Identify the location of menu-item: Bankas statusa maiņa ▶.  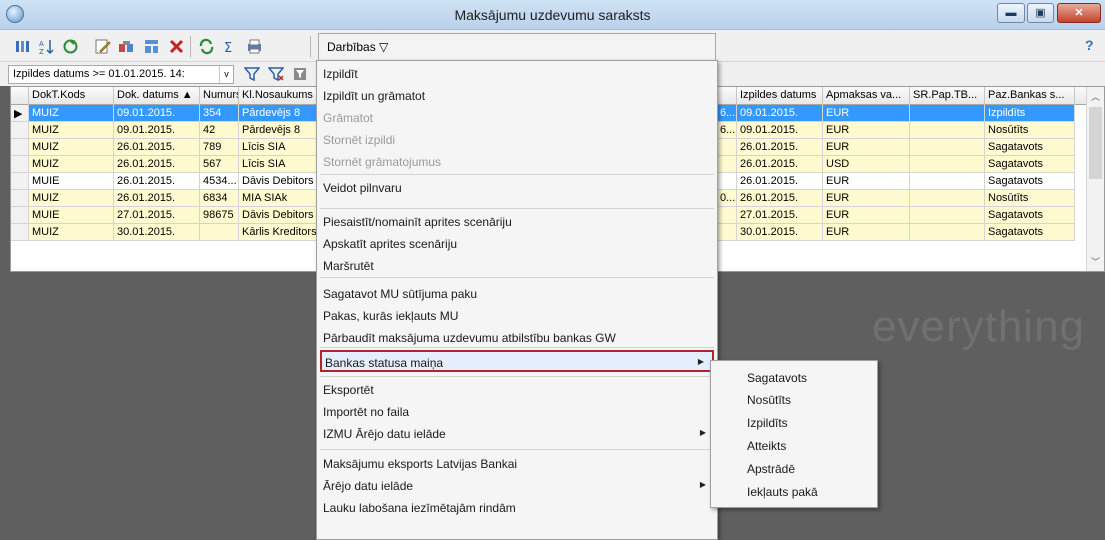
(517, 361).